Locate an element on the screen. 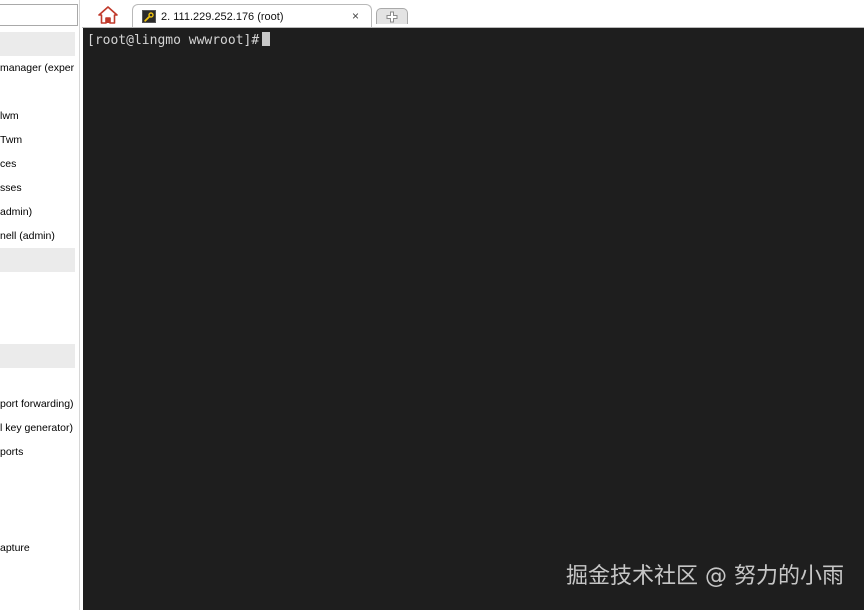 The image size is (864, 610). terminal-prompt-line: [root@lingmo wwwroot]# is located at coordinates (179, 40).